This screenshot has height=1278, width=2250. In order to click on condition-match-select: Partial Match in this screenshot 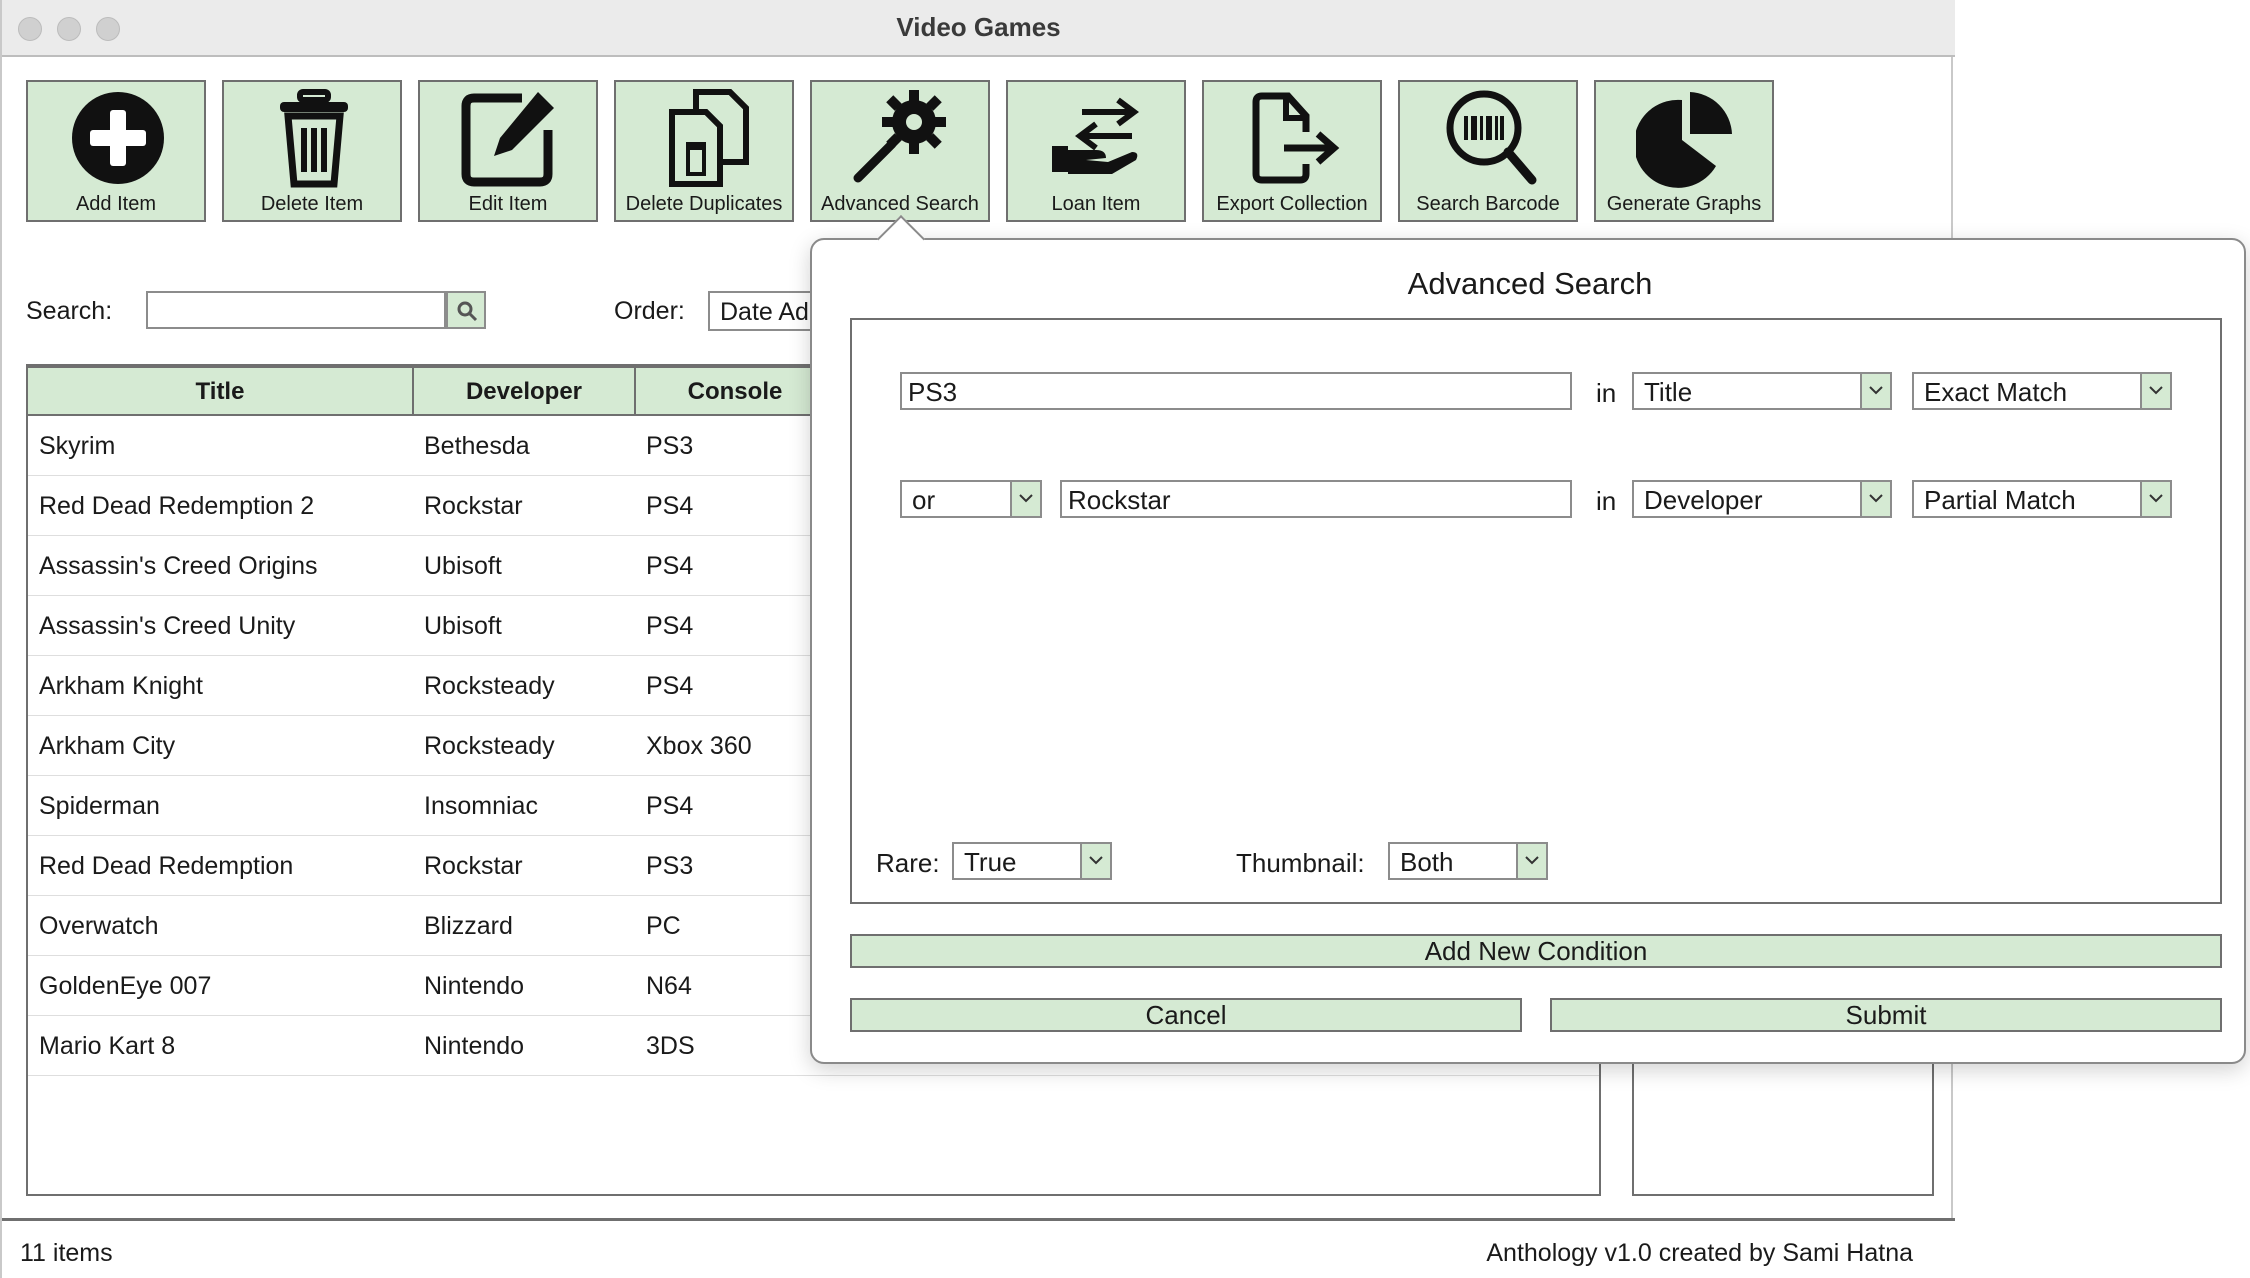, I will do `click(2042, 499)`.